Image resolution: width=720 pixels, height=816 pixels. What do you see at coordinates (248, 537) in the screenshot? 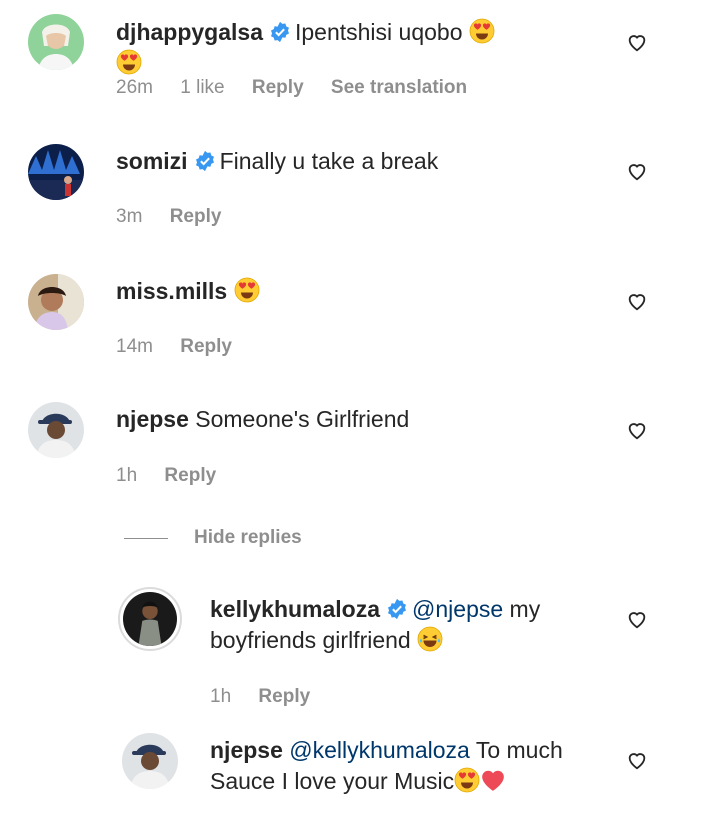
I see `hide-replies-label: Hide replies` at bounding box center [248, 537].